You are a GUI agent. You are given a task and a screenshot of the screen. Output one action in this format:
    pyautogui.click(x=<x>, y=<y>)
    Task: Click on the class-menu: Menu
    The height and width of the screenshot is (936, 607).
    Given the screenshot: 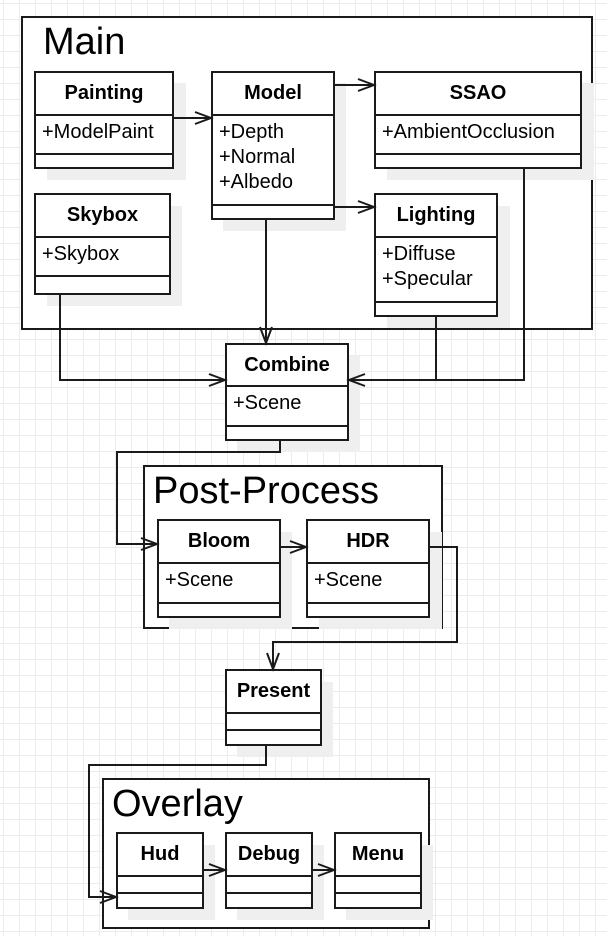 What is the action you would take?
    pyautogui.click(x=378, y=870)
    